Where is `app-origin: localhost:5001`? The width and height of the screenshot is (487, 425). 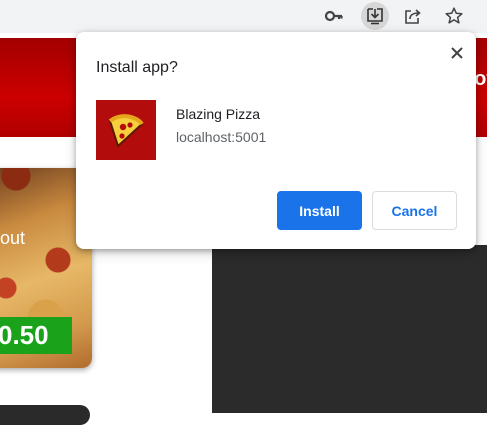
app-origin: localhost:5001 is located at coordinates (221, 137).